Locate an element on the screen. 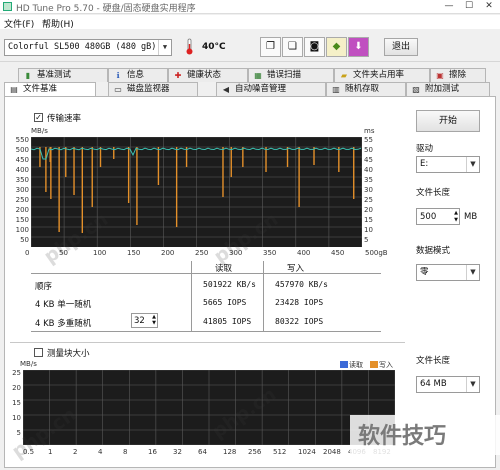 The image size is (500, 470). menu-help: 帮助(H) is located at coordinates (58, 23).